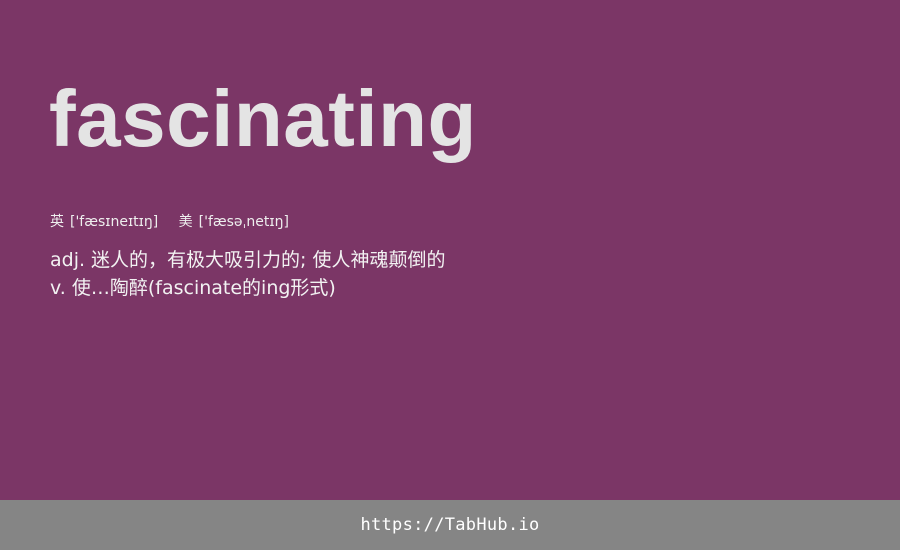 This screenshot has height=550, width=900. I want to click on tabhub-link: https://TabHub.io, so click(449, 525).